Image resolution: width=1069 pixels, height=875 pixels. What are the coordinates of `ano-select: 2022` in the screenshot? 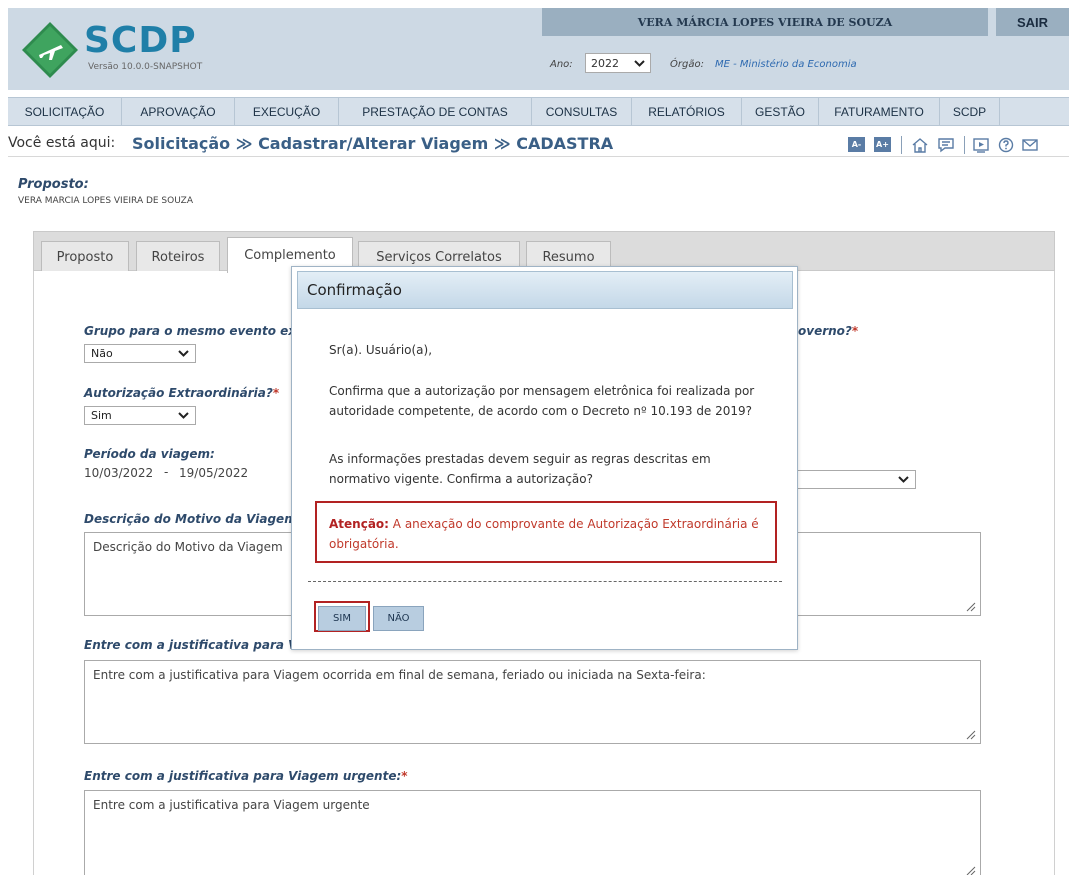 It's located at (618, 63).